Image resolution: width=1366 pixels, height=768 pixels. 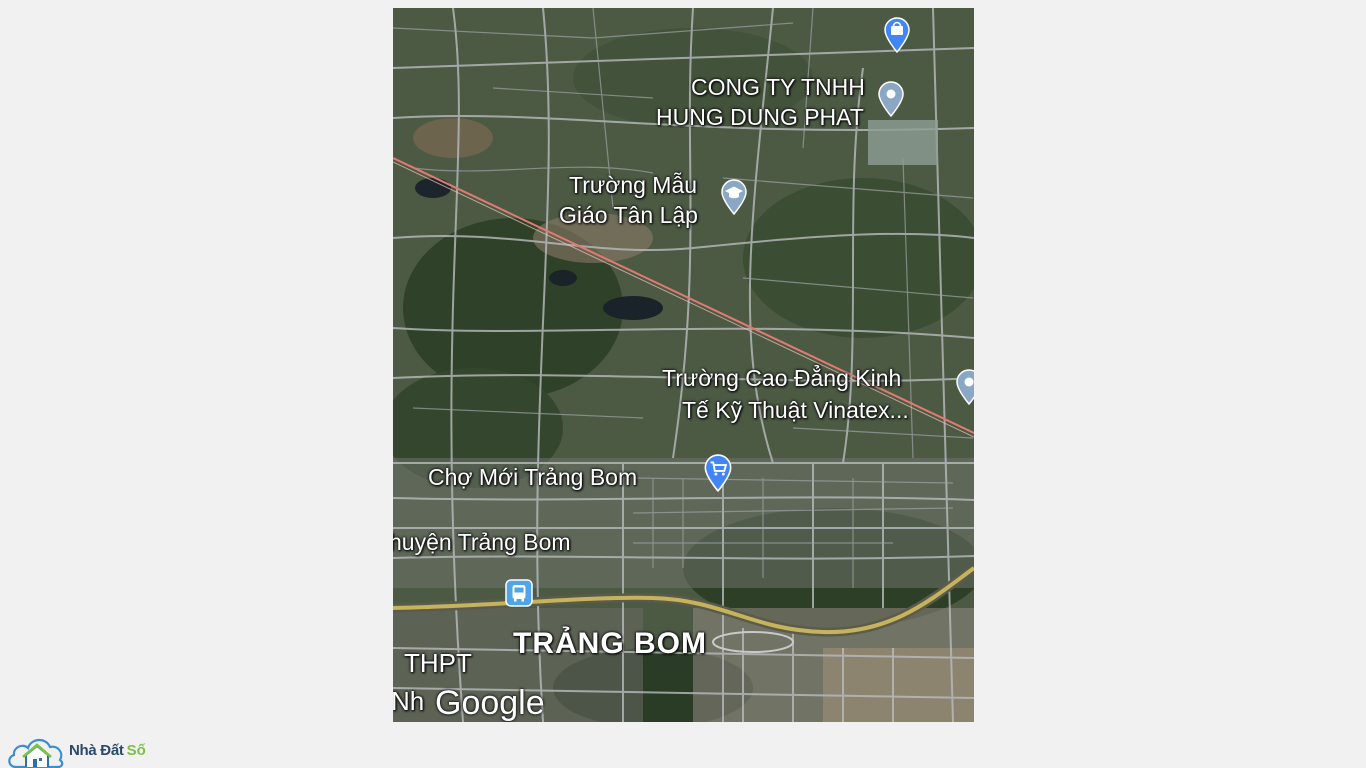 What do you see at coordinates (760, 117) in the screenshot?
I see `company-label-line2: HUNG DUNG PHAT` at bounding box center [760, 117].